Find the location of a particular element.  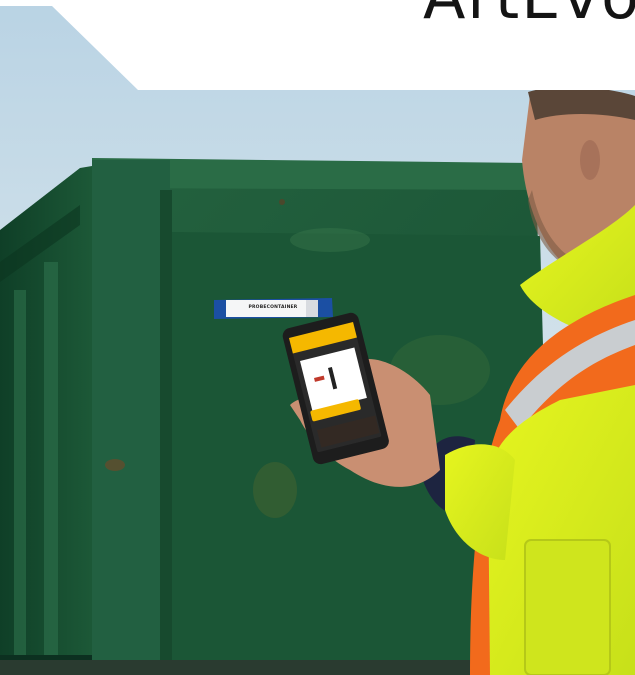

banner-title: ArtEvo is located at coordinates (529, 16).